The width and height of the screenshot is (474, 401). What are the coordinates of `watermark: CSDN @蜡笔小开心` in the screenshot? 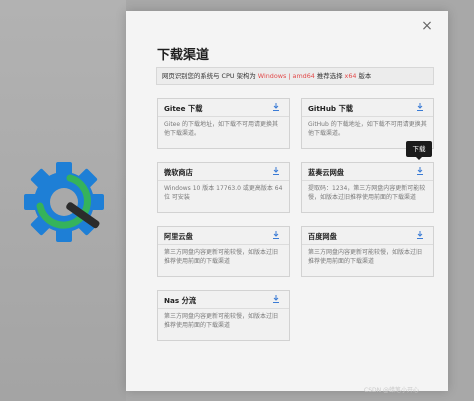 It's located at (392, 390).